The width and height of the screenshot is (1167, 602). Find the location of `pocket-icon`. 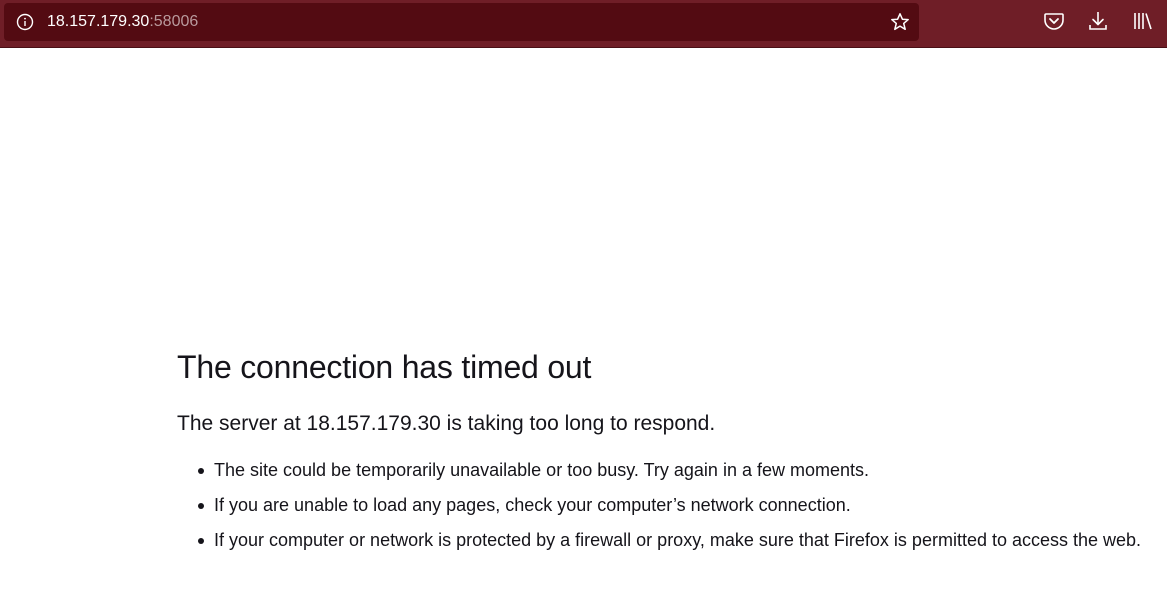

pocket-icon is located at coordinates (1054, 21).